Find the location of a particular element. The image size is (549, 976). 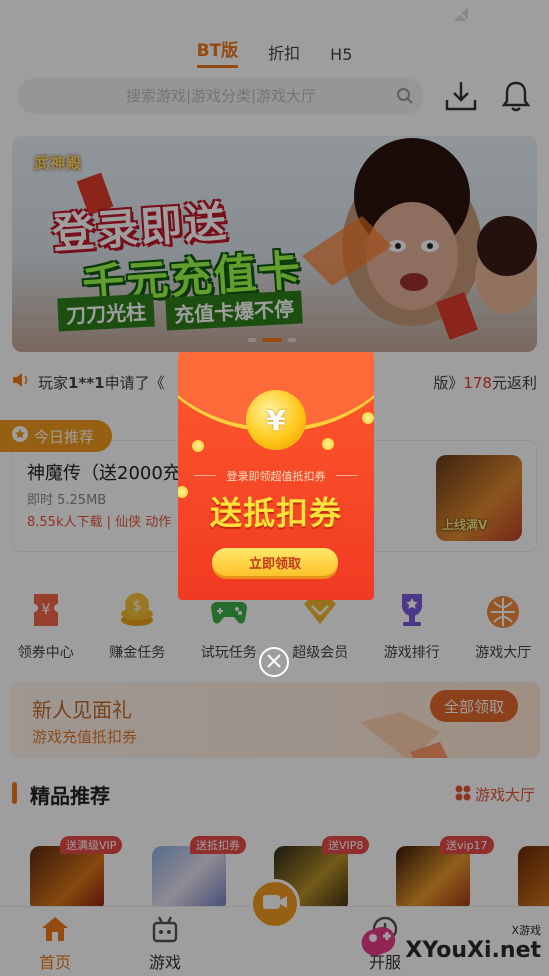

yuan-coin-icon: ¥ is located at coordinates (276, 420).